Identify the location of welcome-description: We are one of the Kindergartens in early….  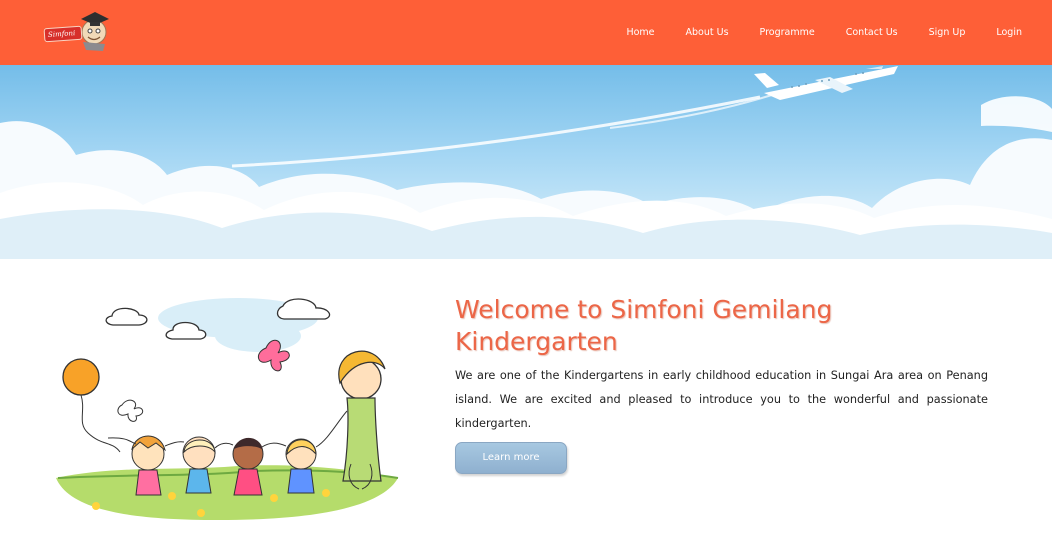
(721, 399).